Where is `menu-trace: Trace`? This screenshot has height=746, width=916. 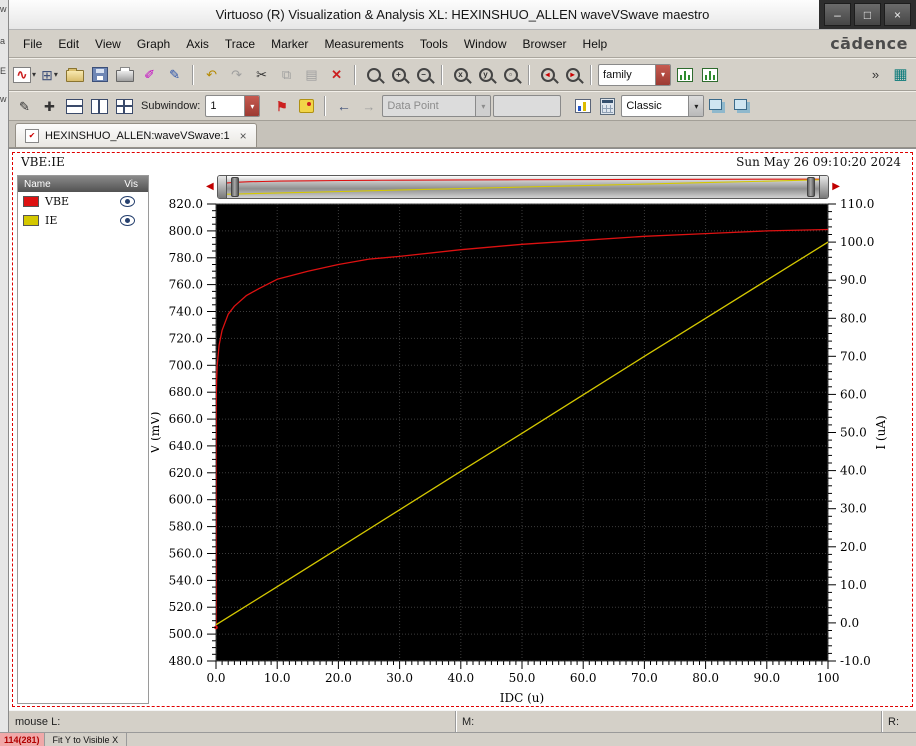 menu-trace: Trace is located at coordinates (240, 44).